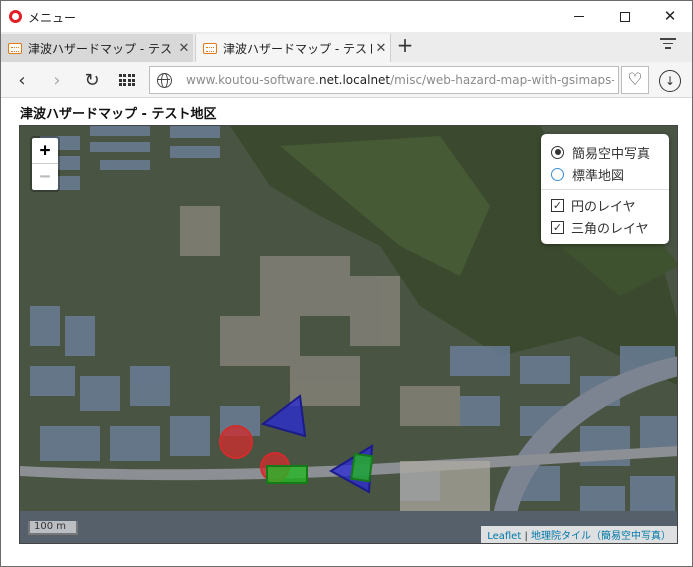 Image resolution: width=693 pixels, height=567 pixels. I want to click on radio-selected-icon, so click(557, 152).